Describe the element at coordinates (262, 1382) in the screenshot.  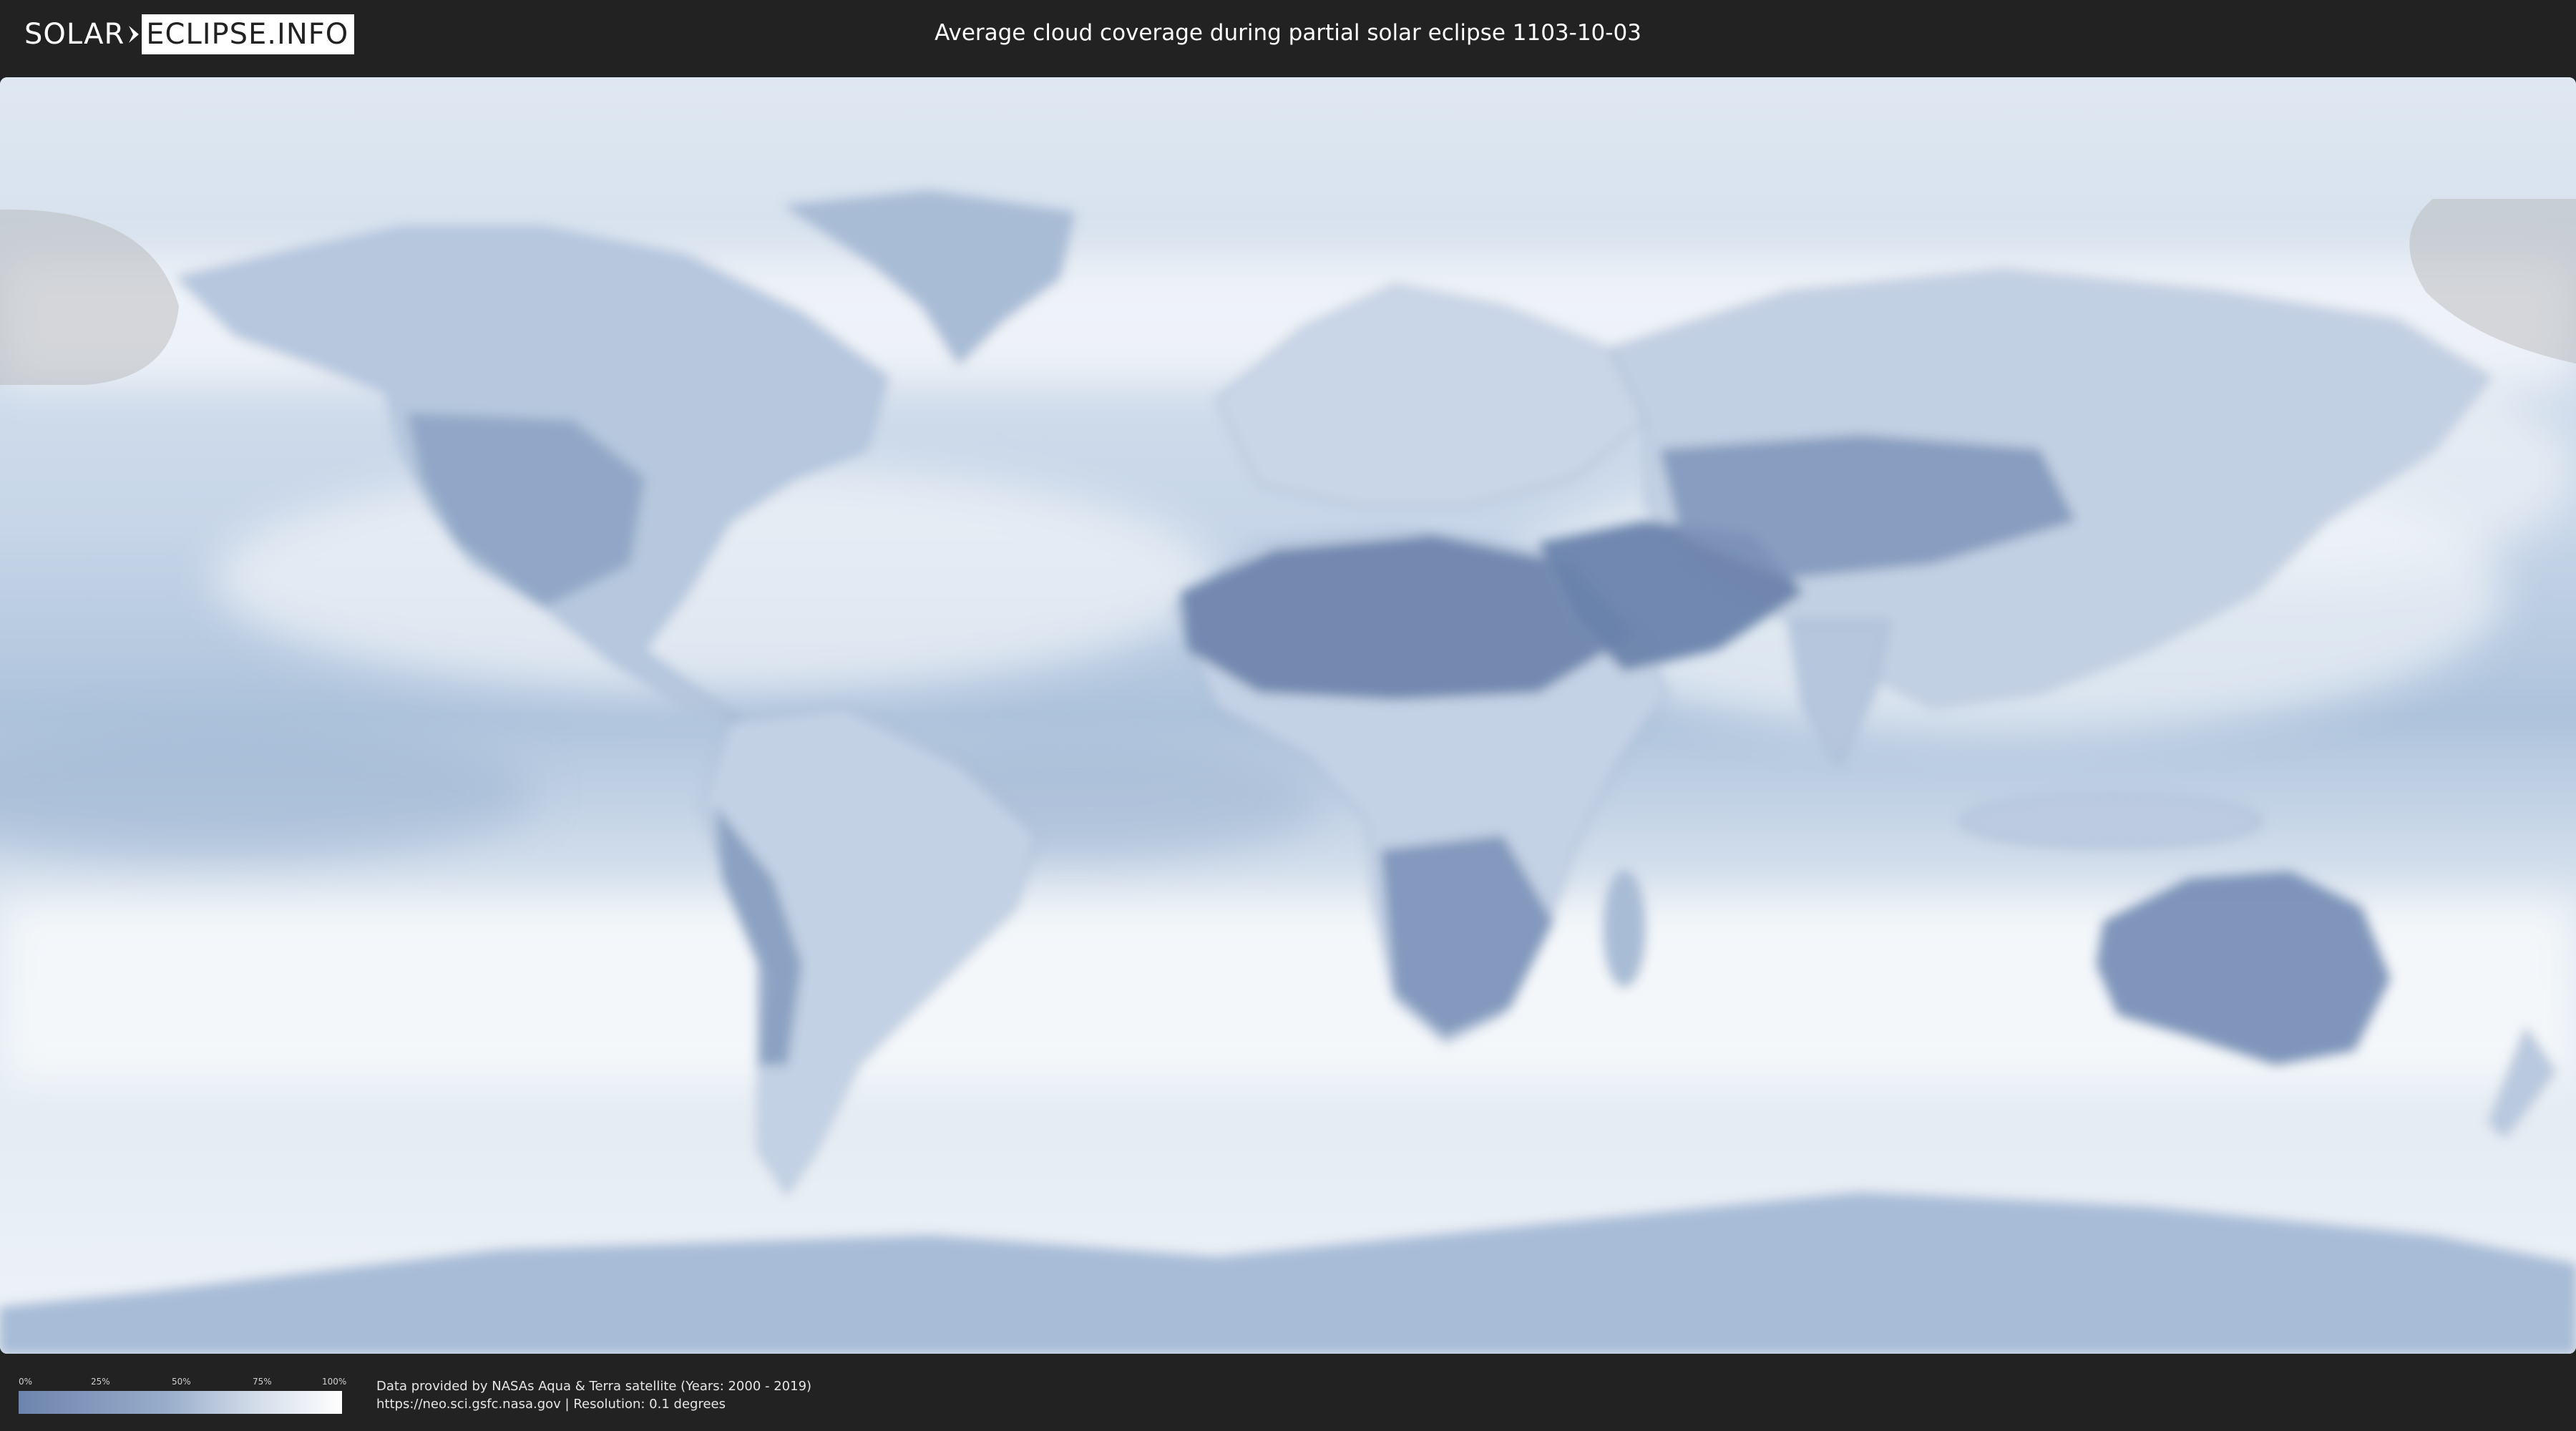
I see `legend-tick-75: 75%` at that location.